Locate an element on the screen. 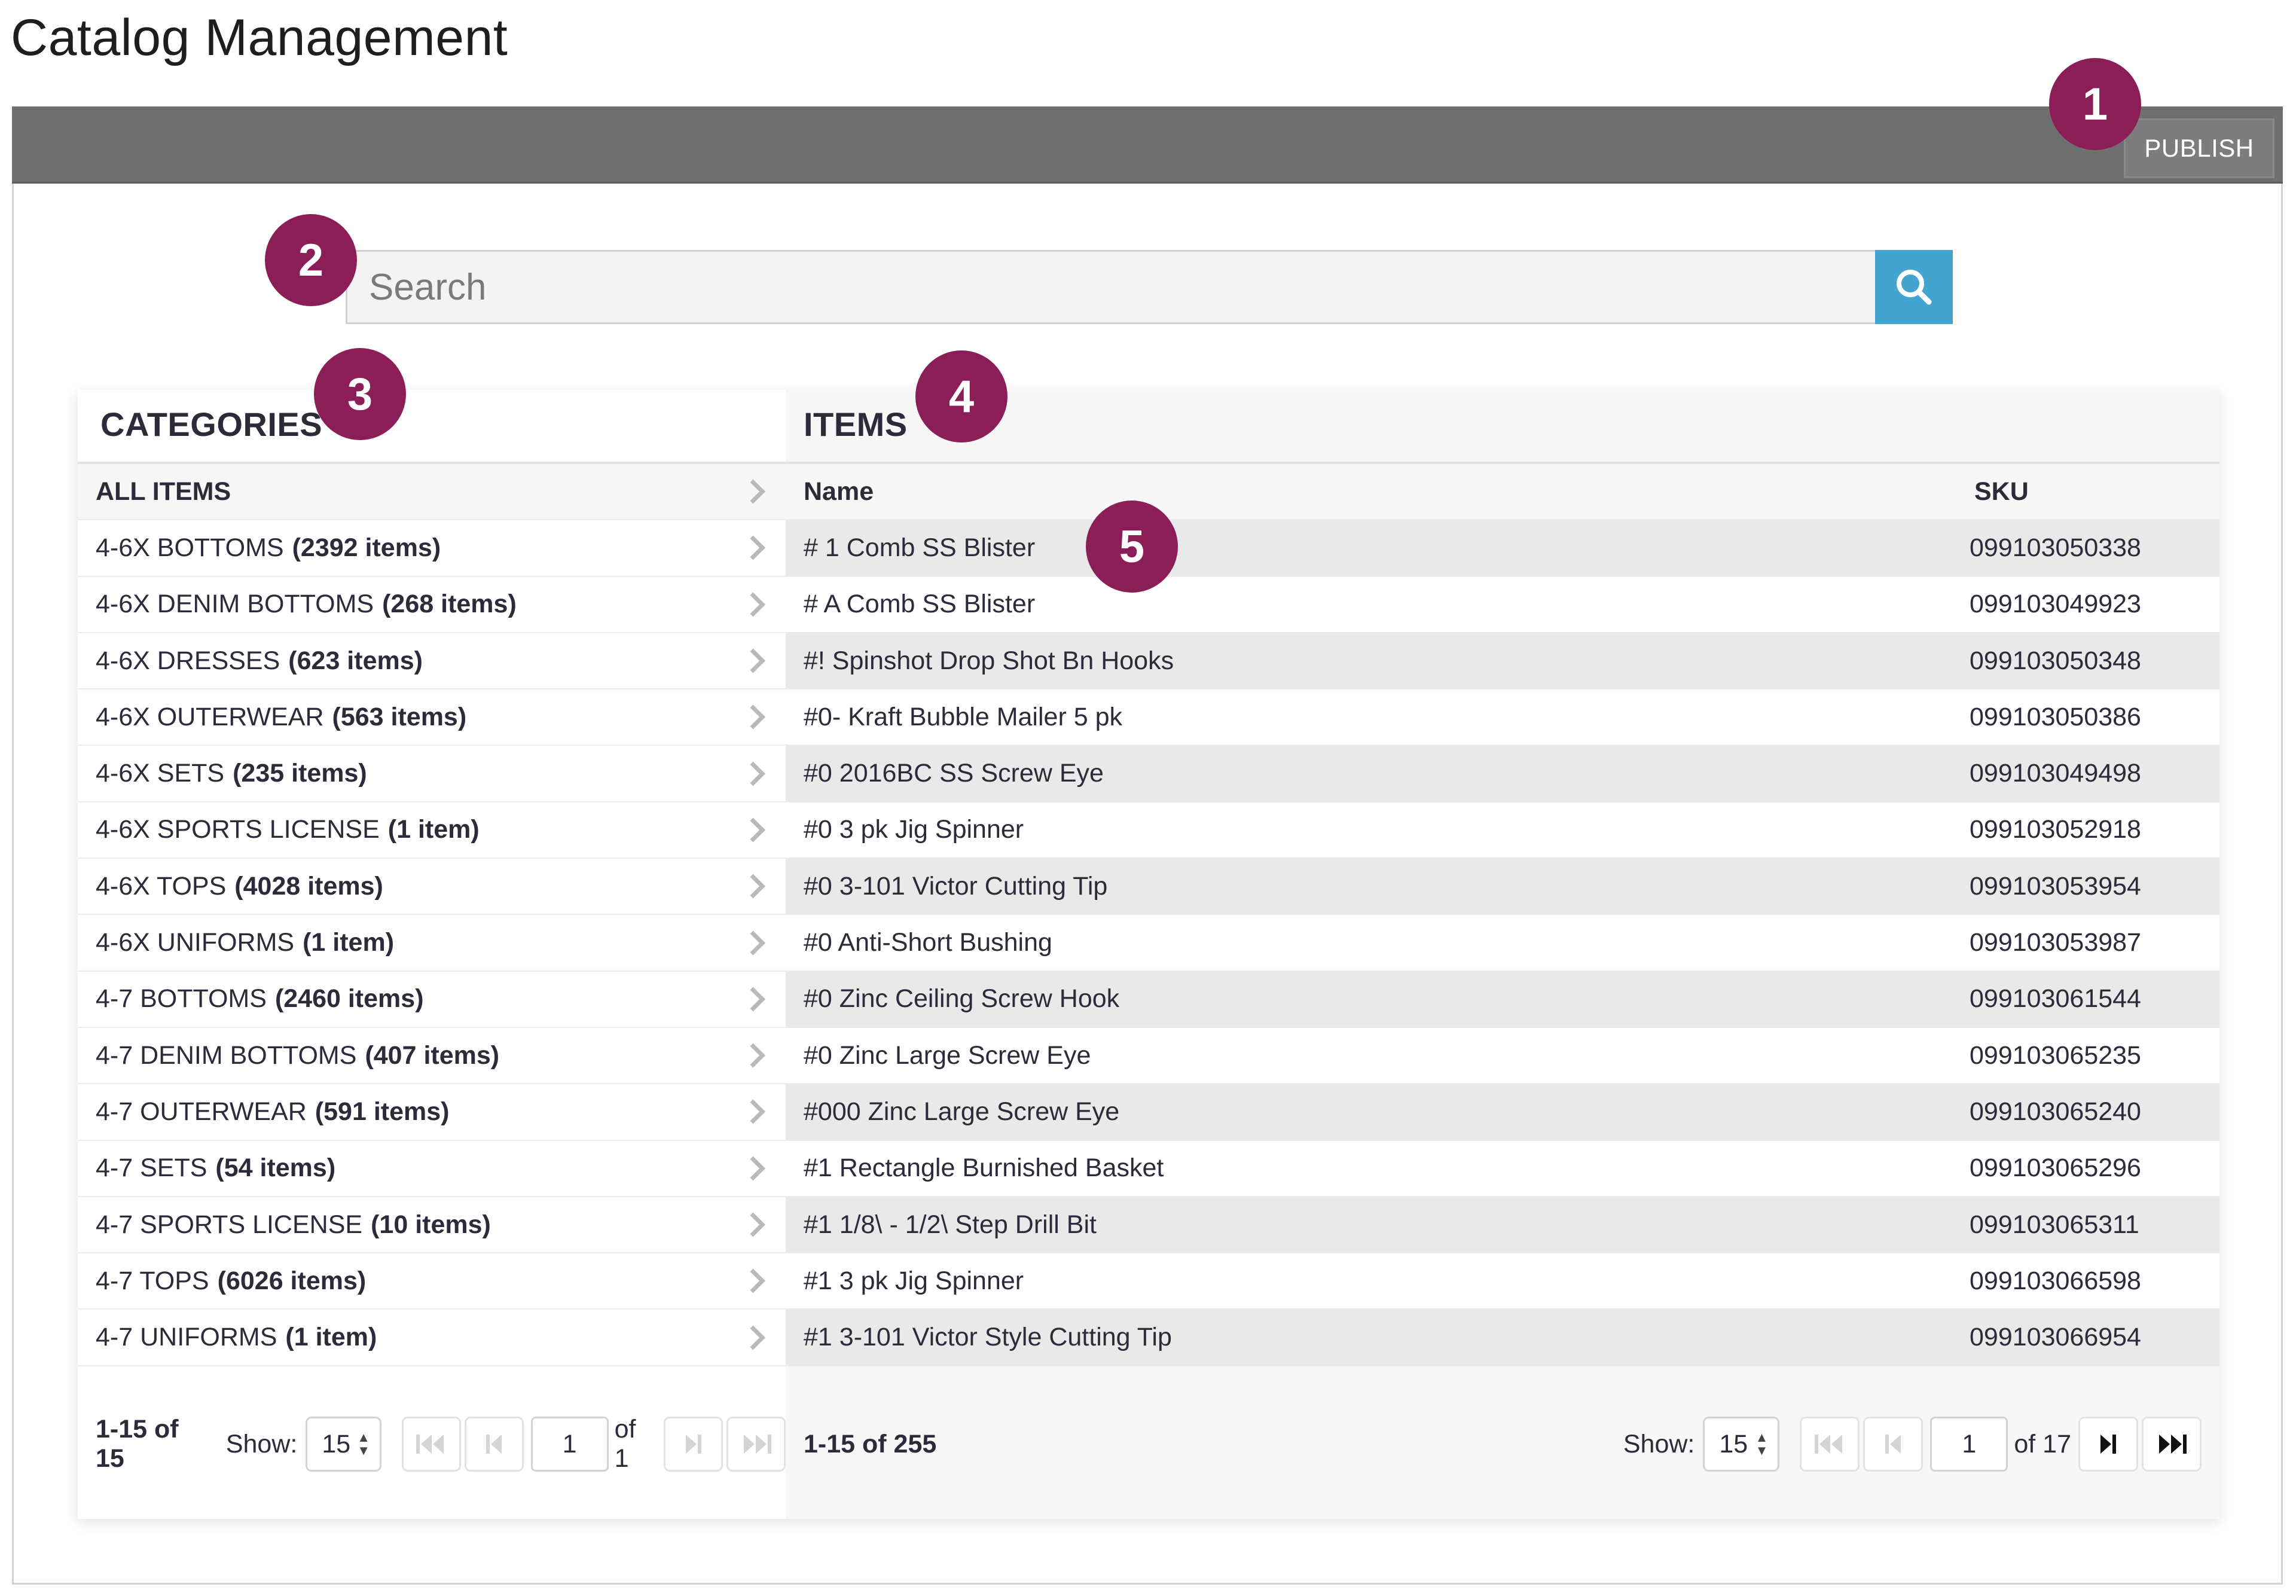  category-row: 4-7 SETS (54 items) is located at coordinates (432, 1169).